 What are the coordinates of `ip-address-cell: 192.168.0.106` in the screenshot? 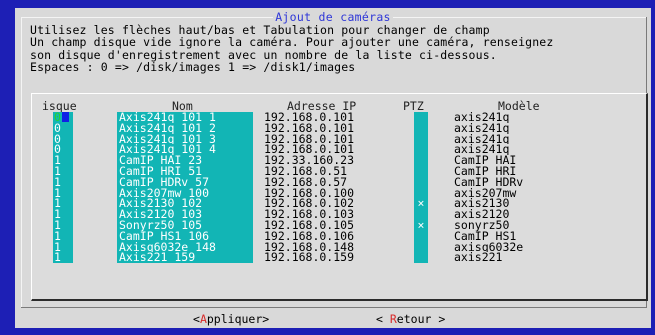 It's located at (324, 236).